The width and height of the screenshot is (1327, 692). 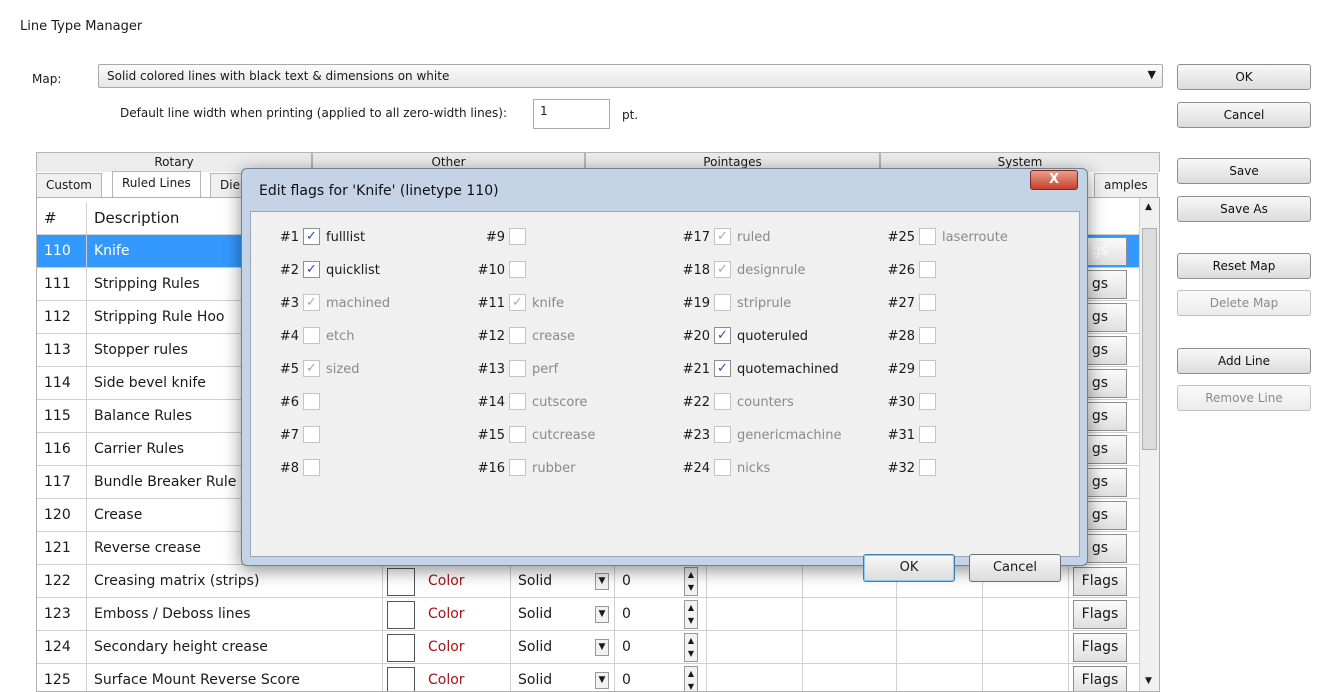 What do you see at coordinates (235, 647) in the screenshot?
I see `row-description: Secondary height crease` at bounding box center [235, 647].